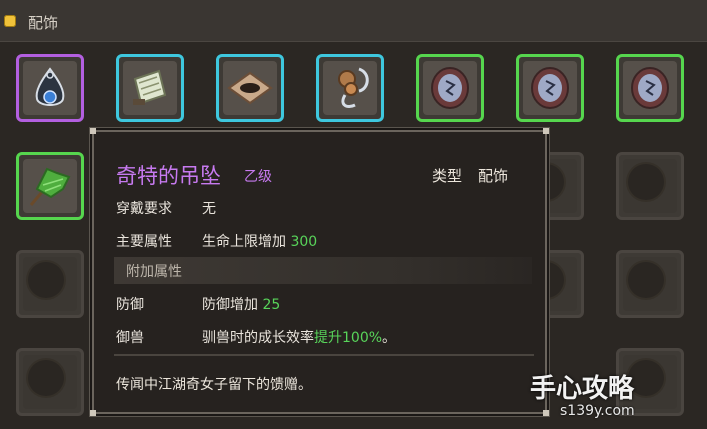 The height and width of the screenshot is (429, 707). What do you see at coordinates (447, 176) in the screenshot?
I see `type-label: 类型` at bounding box center [447, 176].